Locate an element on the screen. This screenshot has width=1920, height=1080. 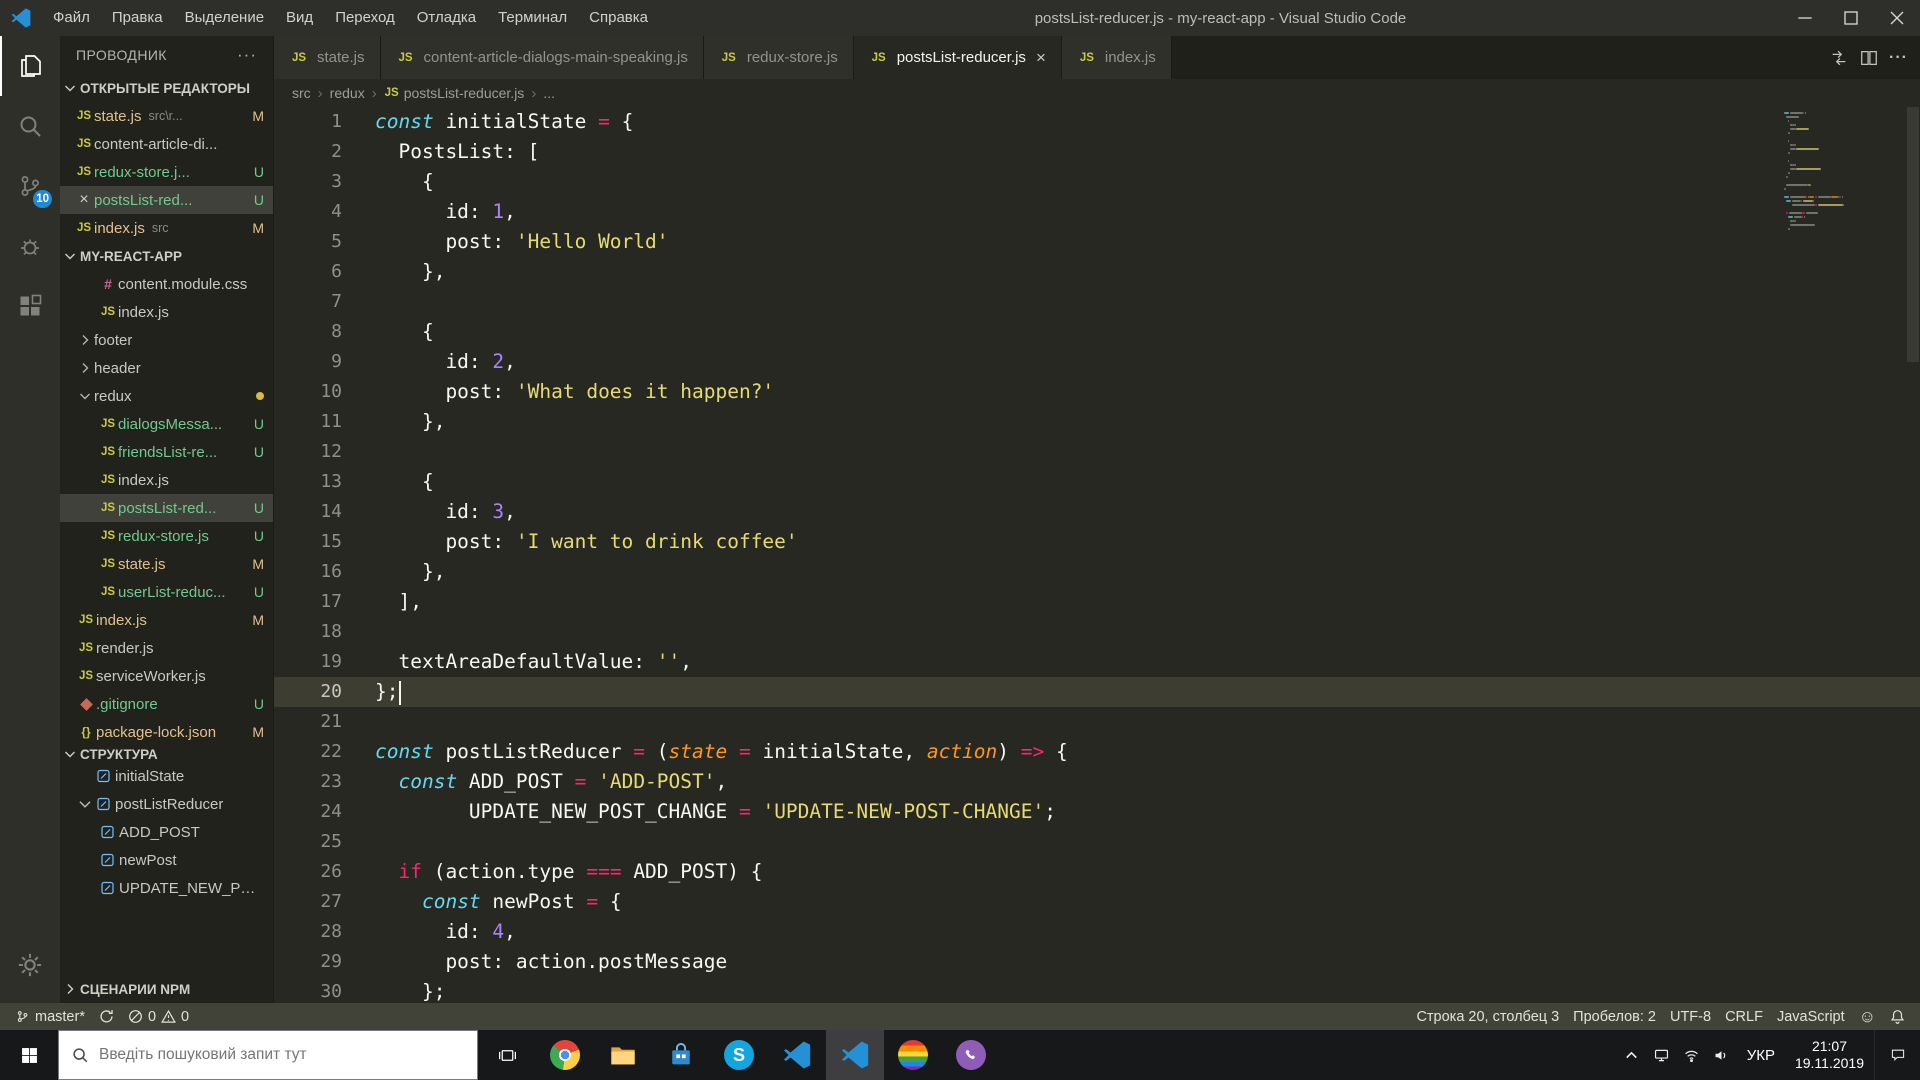
notifications-button is located at coordinates (1897, 1016).